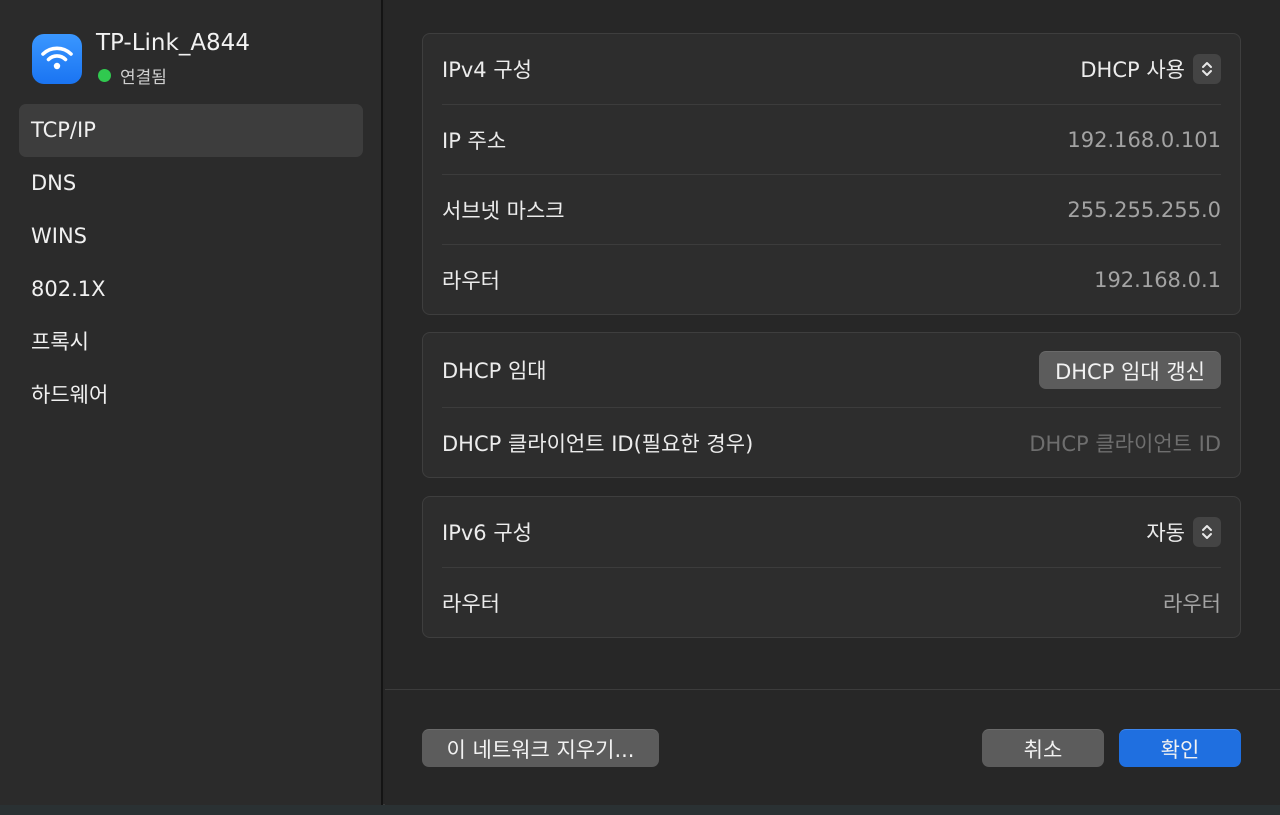 Image resolution: width=1280 pixels, height=815 pixels. Describe the element at coordinates (831, 442) in the screenshot. I see `dhcp-client-id-row: DHCP 클라이언트 ID(필요한 경우) DHCP 클라이언트 ID` at that location.